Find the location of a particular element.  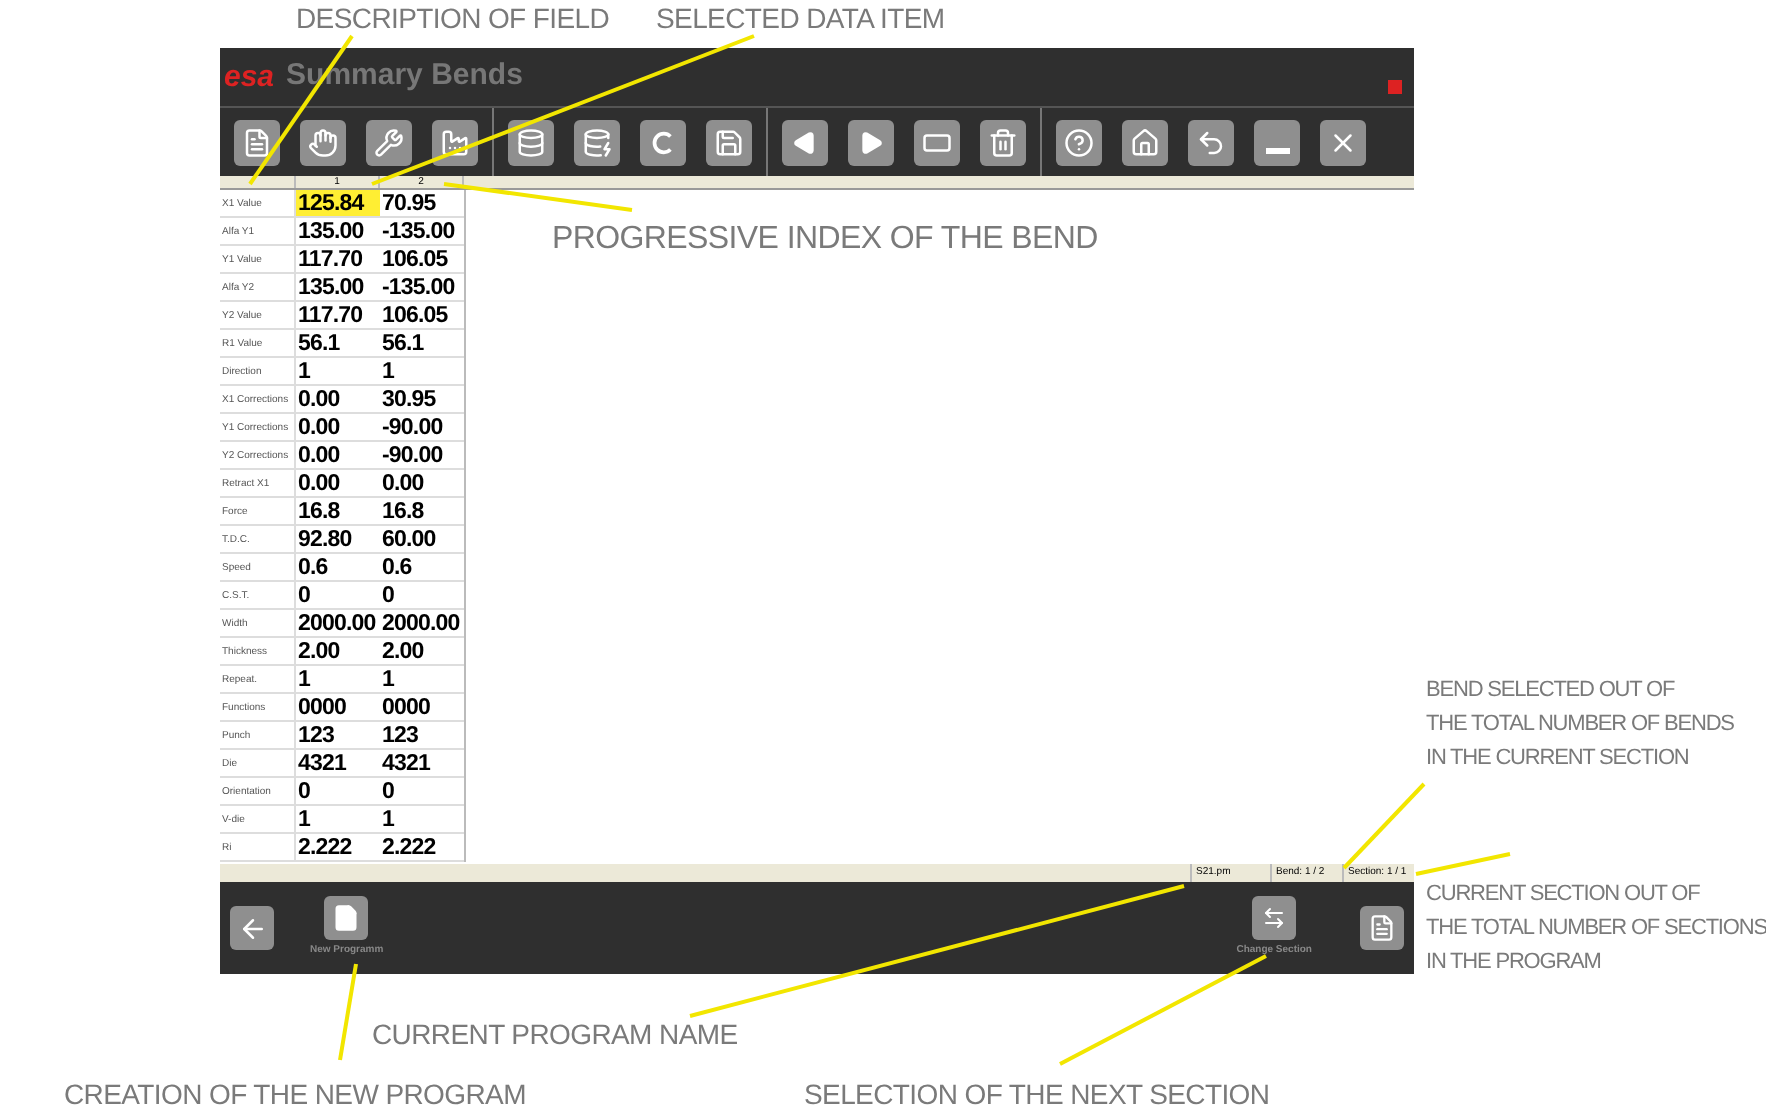

undo-button is located at coordinates (1211, 142).